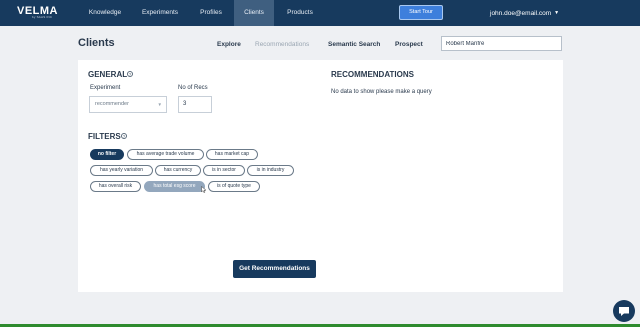  I want to click on experiment-value: recommender, so click(112, 104).